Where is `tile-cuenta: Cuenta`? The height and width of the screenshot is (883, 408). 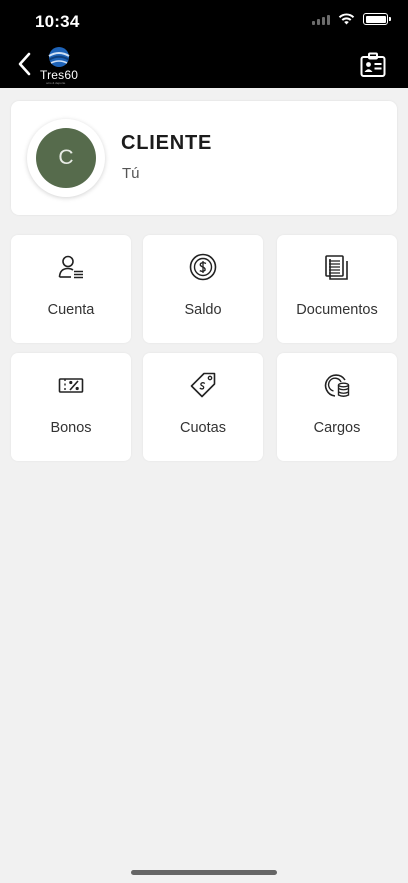 tile-cuenta: Cuenta is located at coordinates (71, 289).